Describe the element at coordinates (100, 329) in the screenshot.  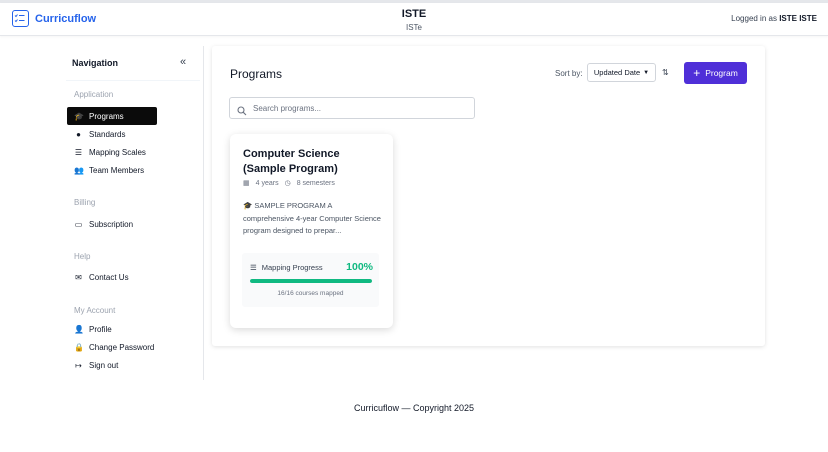
I see `sidebar-item-label: Profile` at that location.